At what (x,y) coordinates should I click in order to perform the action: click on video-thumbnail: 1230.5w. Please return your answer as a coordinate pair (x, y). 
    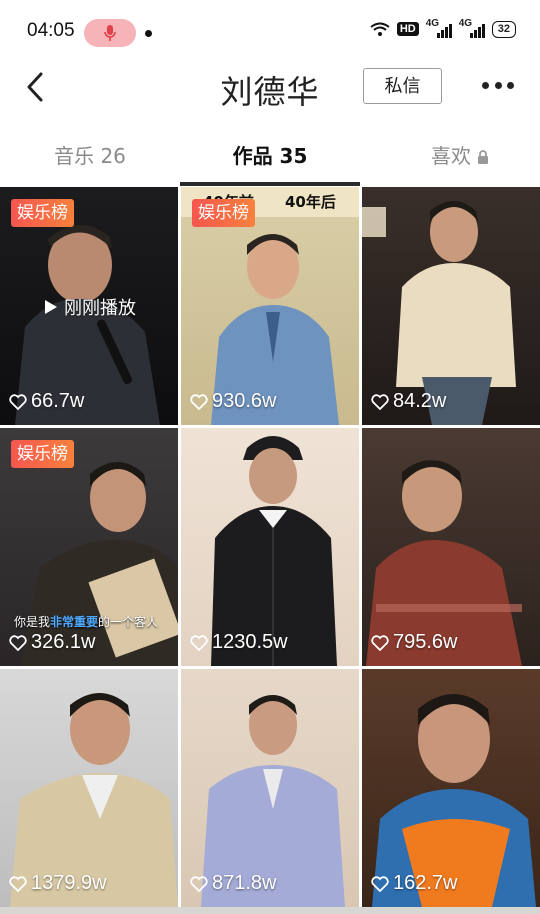
    Looking at the image, I should click on (270, 547).